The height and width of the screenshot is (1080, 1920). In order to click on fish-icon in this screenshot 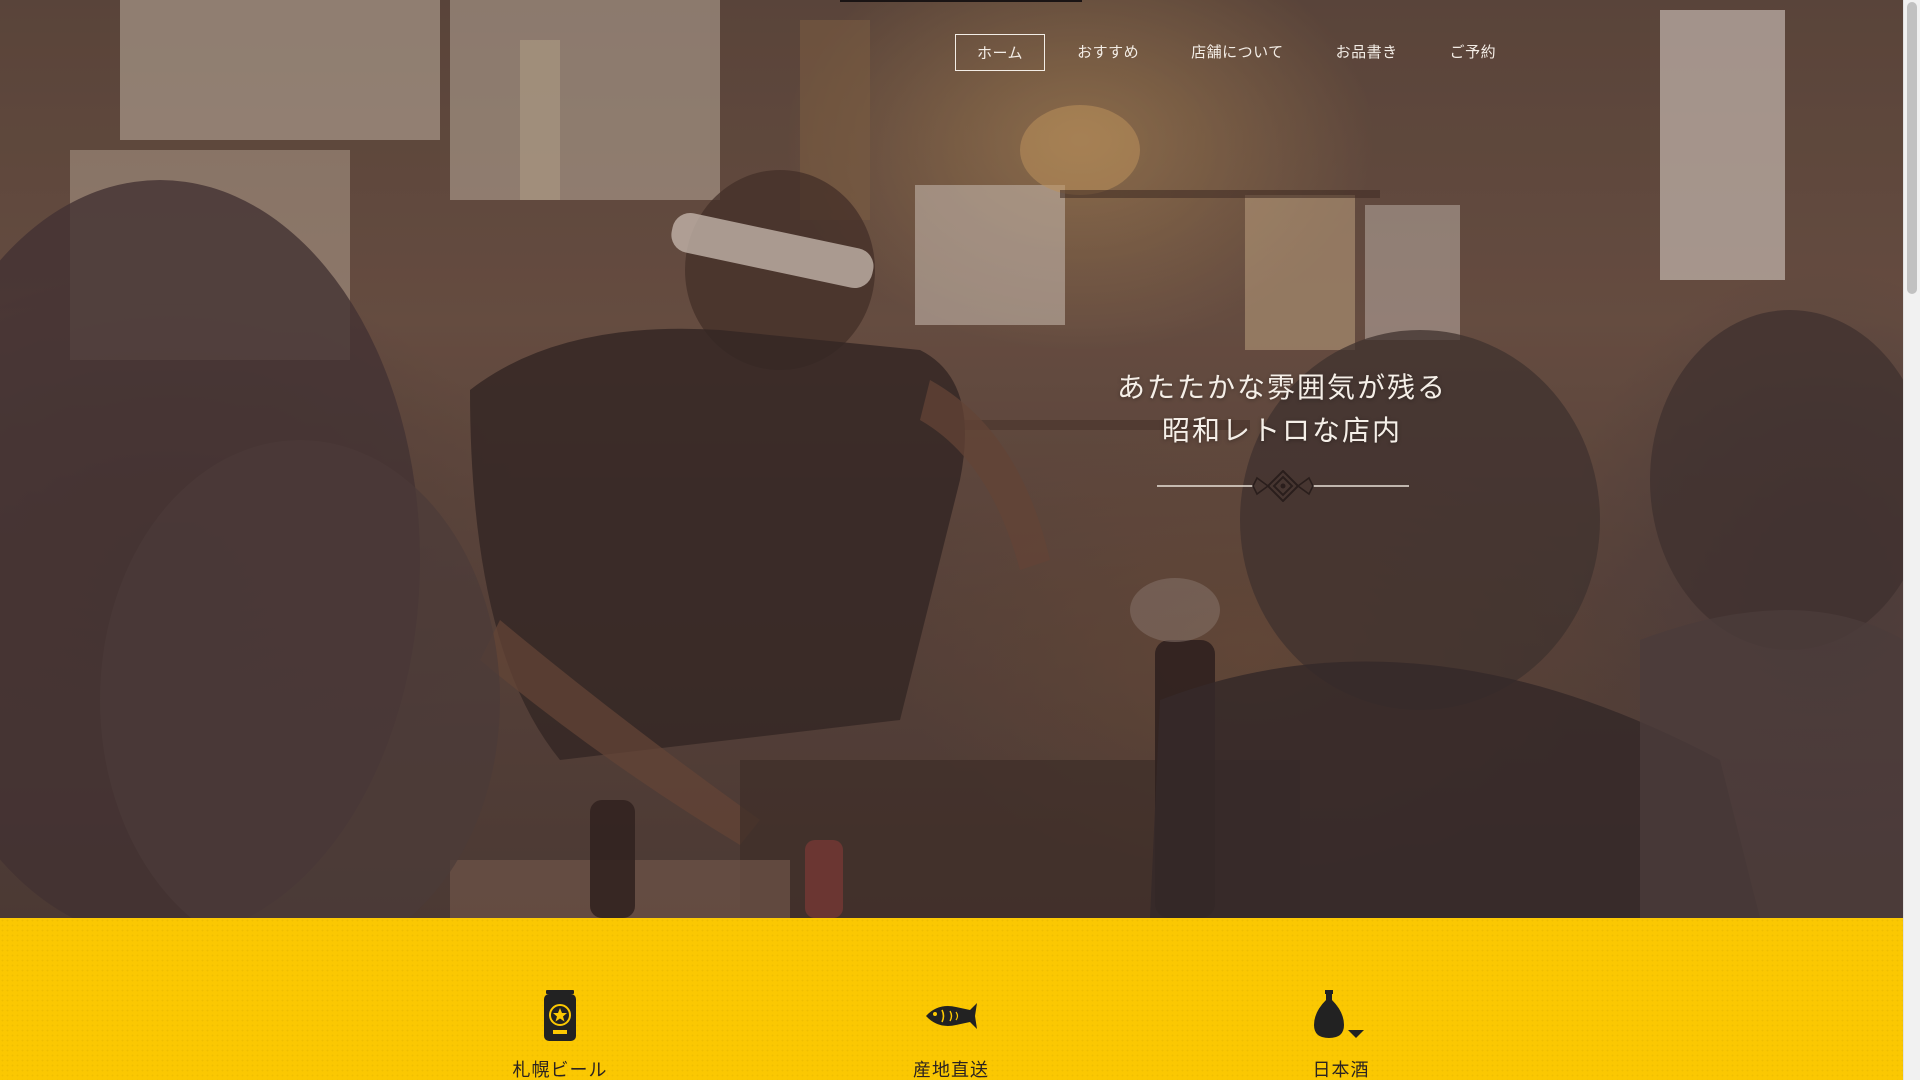, I will do `click(951, 1016)`.